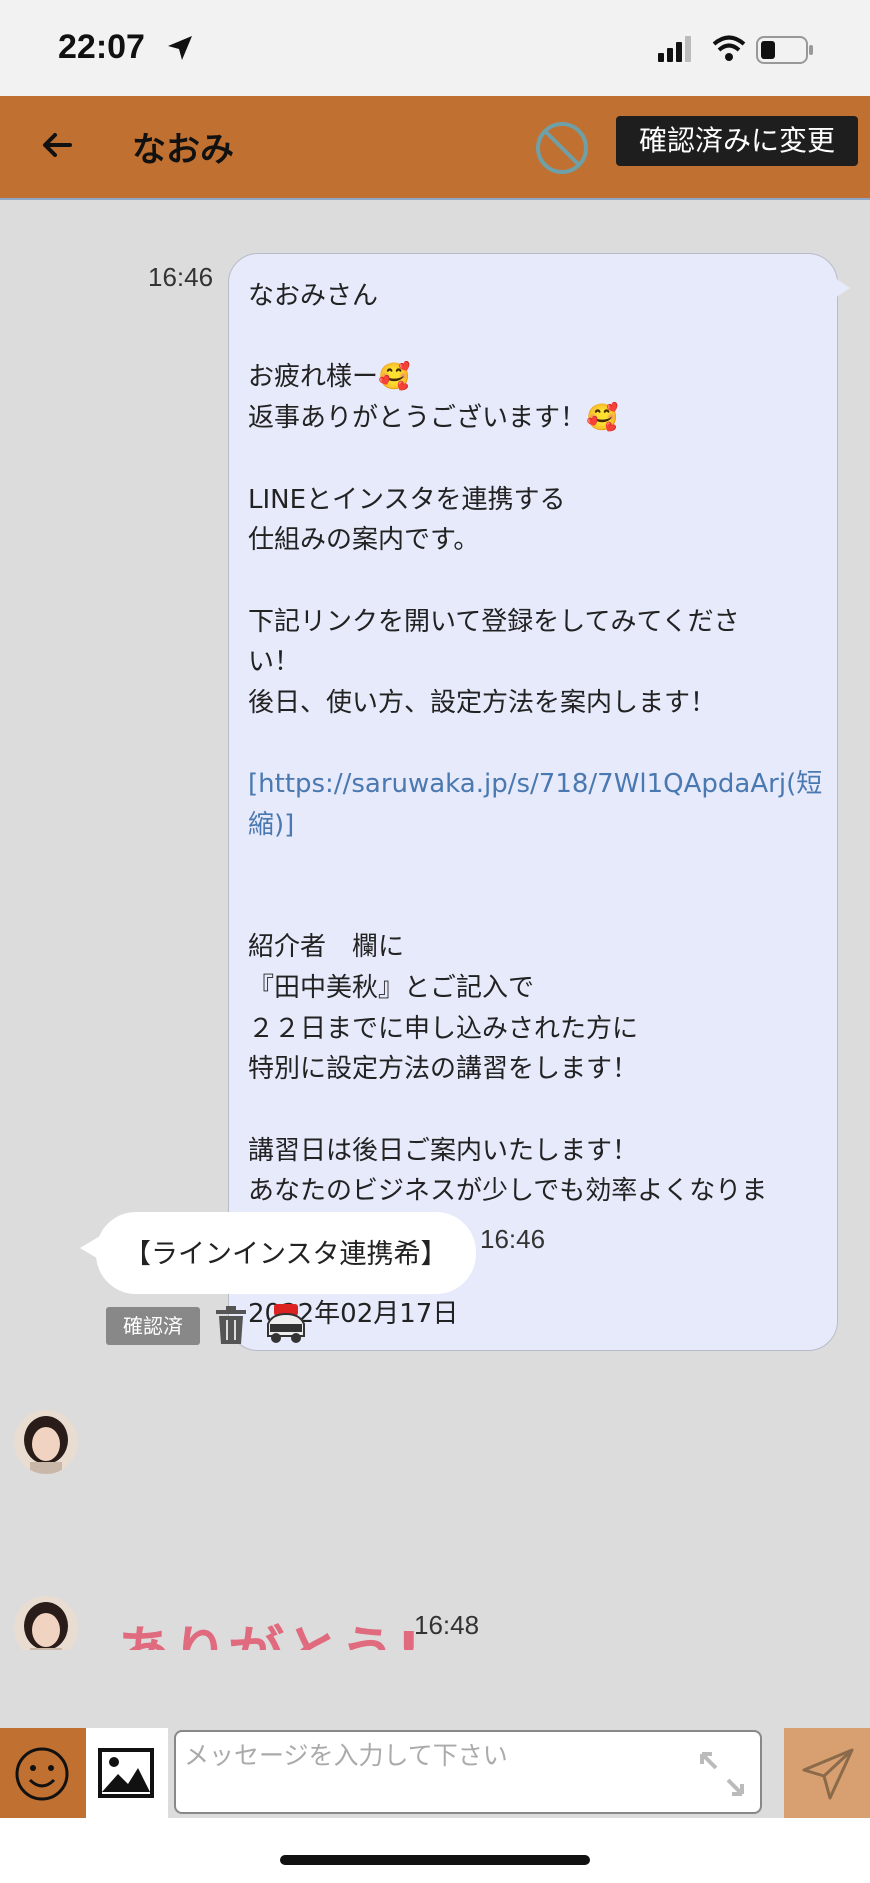 This screenshot has height=1883, width=870. I want to click on mark-confirmed-button: 確認済みに変更, so click(737, 141).